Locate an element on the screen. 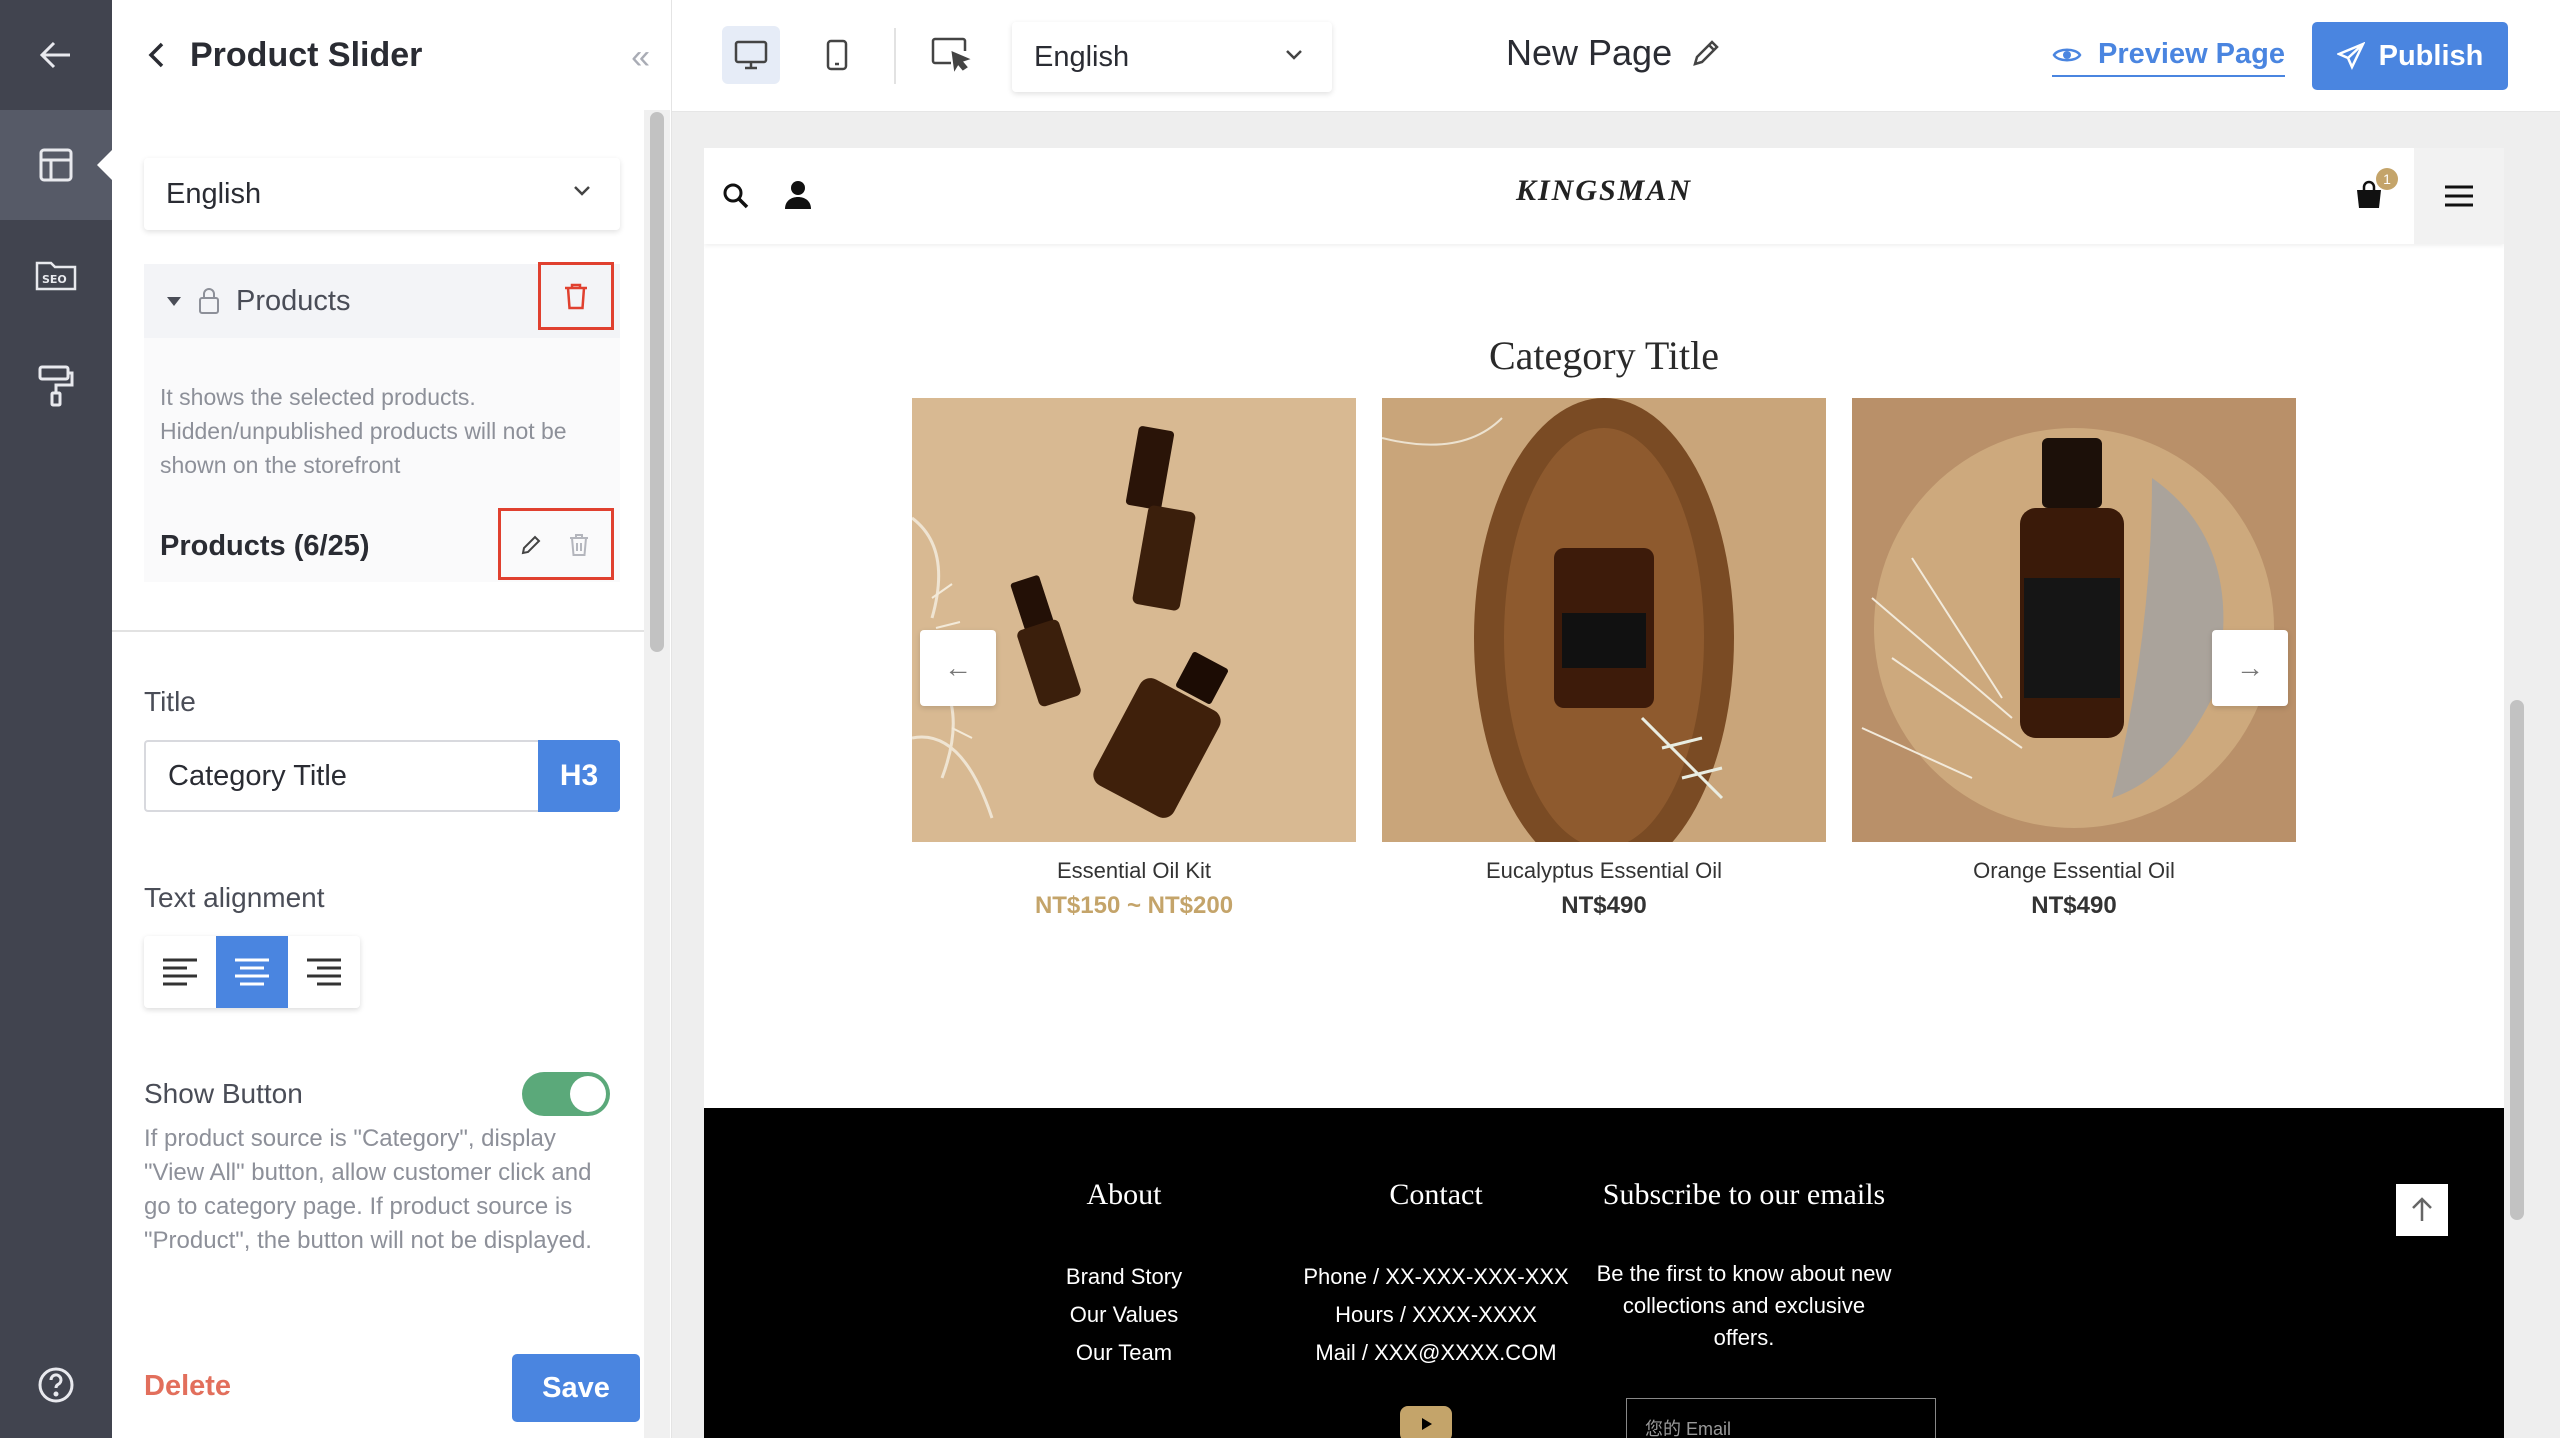  footer-about-links: Brand Story Our Values Our Team is located at coordinates (1124, 1315).